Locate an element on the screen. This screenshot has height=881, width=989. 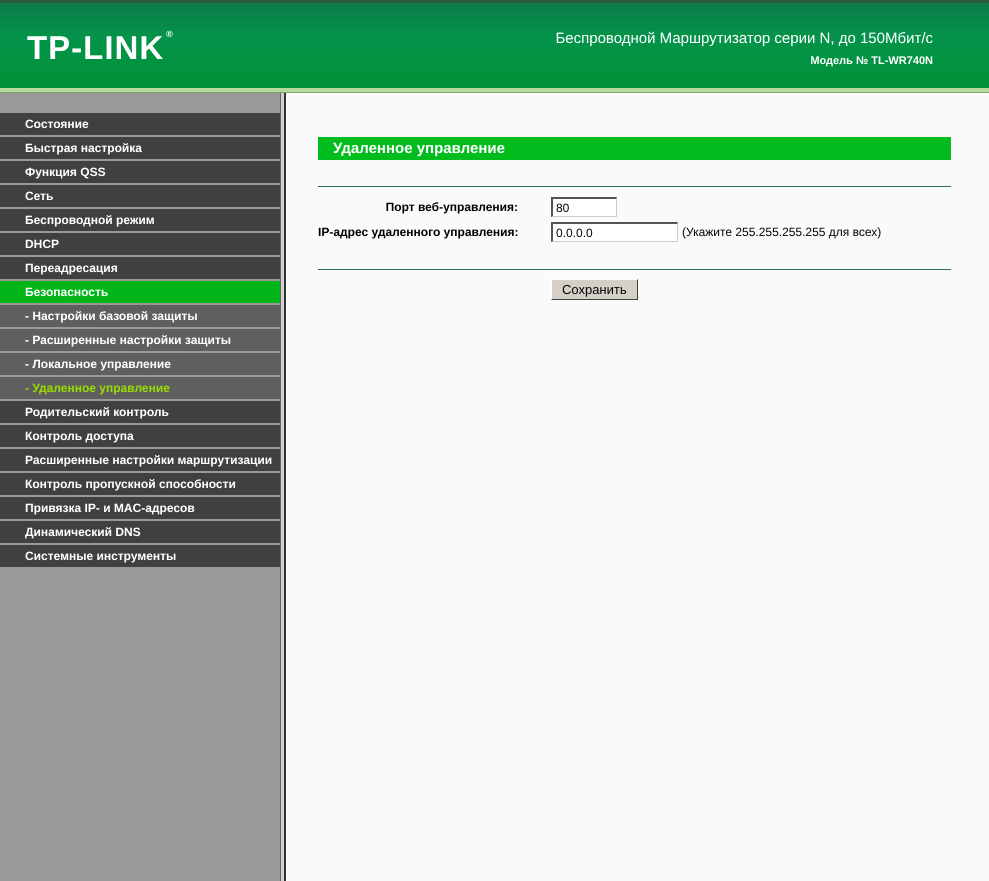
section-title: Удаленное управление is located at coordinates (634, 148).